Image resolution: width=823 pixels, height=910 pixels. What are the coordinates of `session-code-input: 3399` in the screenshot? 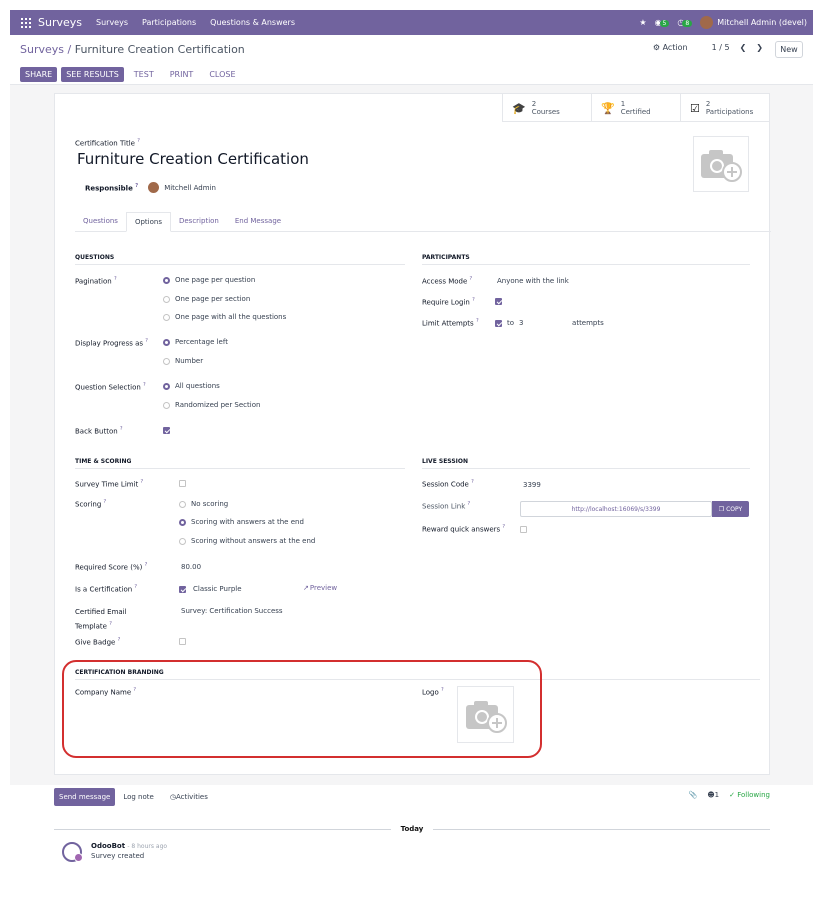 It's located at (532, 485).